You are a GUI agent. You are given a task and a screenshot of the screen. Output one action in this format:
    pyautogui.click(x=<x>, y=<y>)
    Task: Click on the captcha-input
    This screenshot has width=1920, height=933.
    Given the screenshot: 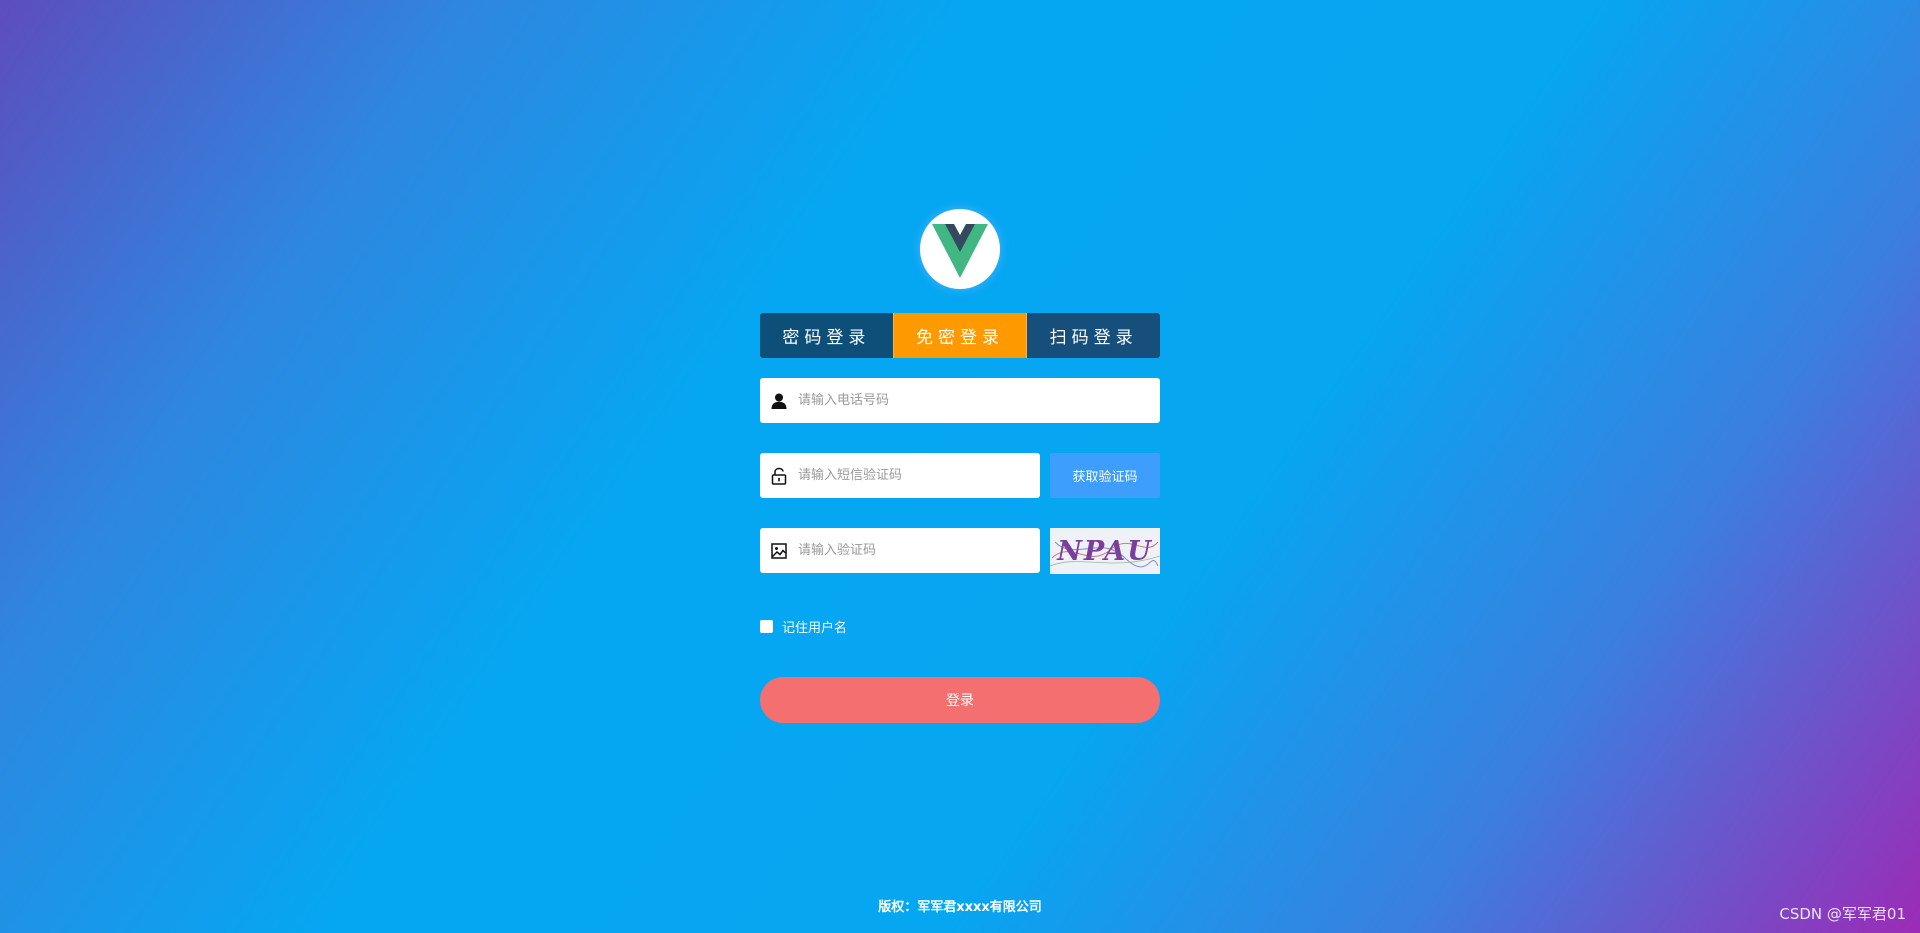 What is the action you would take?
    pyautogui.click(x=919, y=550)
    